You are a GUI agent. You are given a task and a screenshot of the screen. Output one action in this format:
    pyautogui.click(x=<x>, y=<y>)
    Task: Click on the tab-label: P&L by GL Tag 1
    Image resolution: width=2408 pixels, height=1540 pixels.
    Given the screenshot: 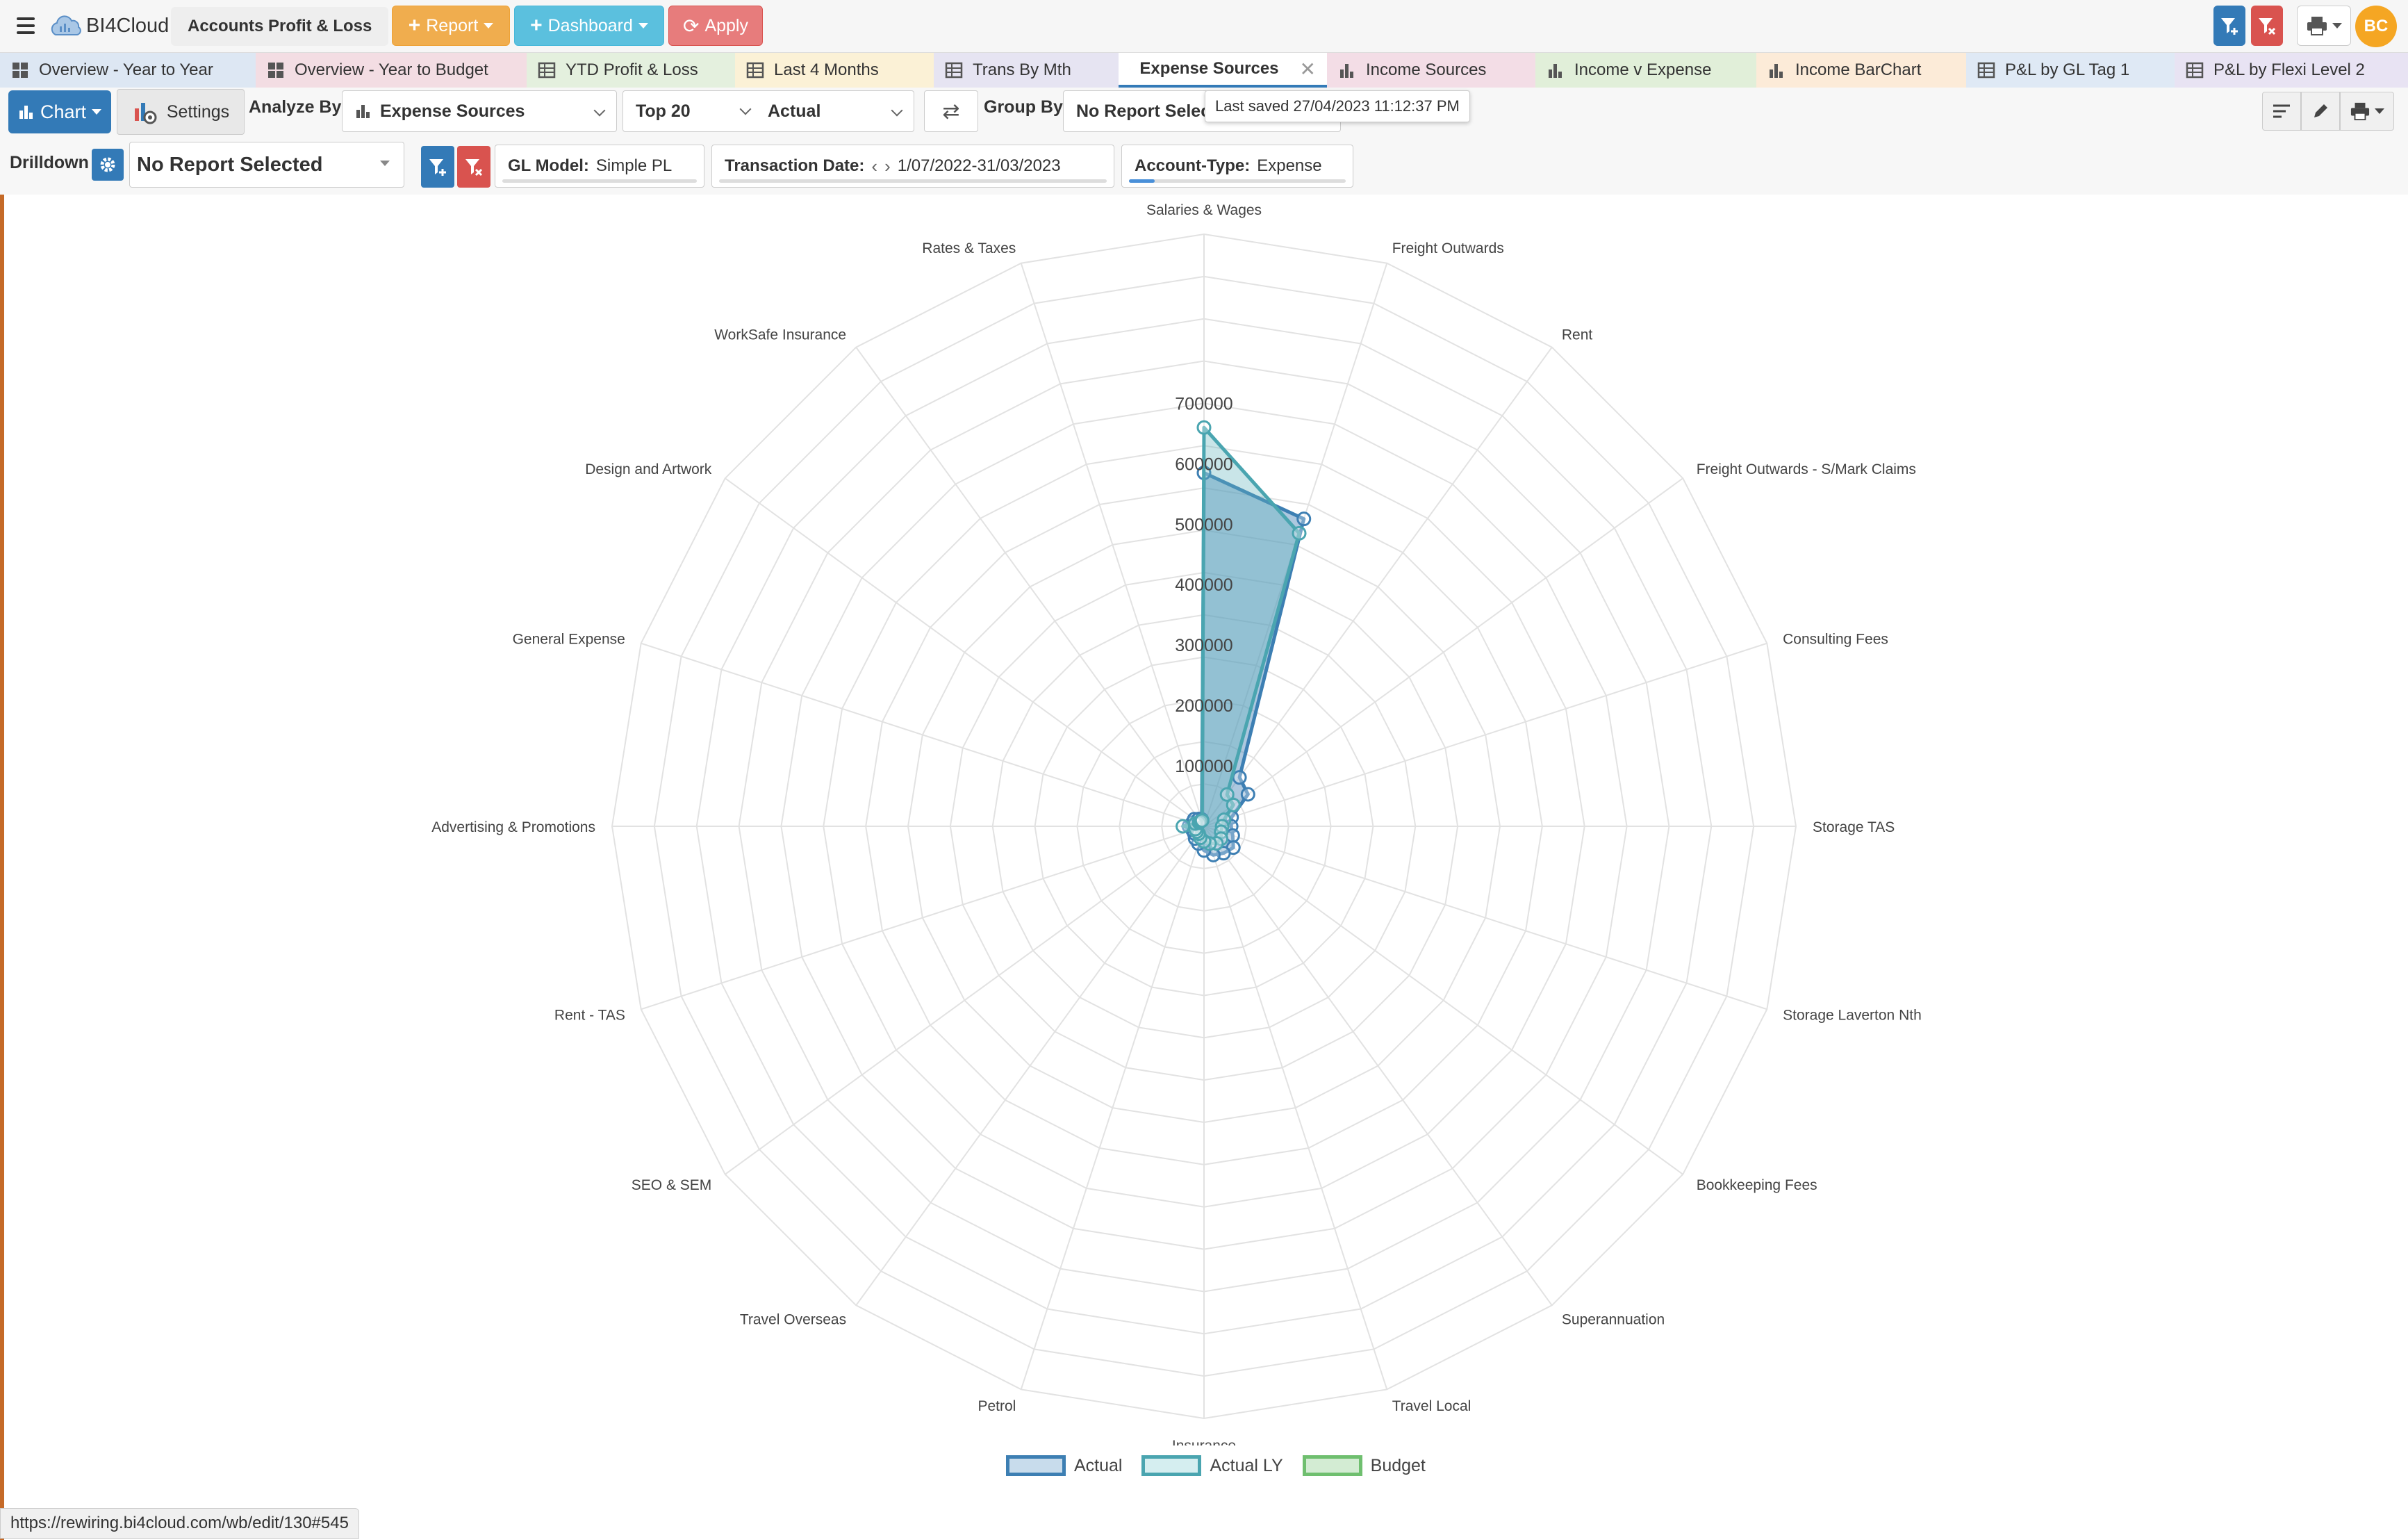 What is the action you would take?
    pyautogui.click(x=2067, y=69)
    